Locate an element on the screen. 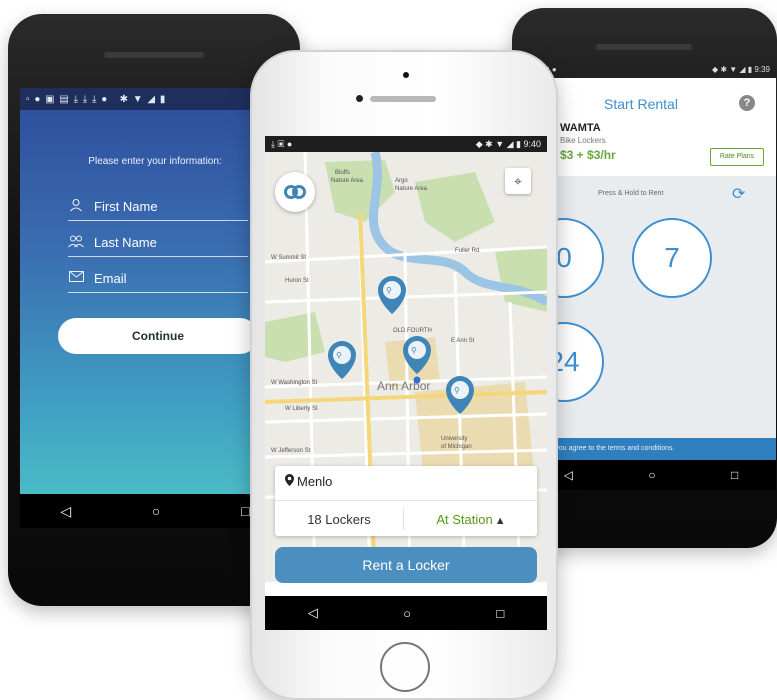 This screenshot has height=700, width=777. last-name-label: Last Name is located at coordinates (125, 242).